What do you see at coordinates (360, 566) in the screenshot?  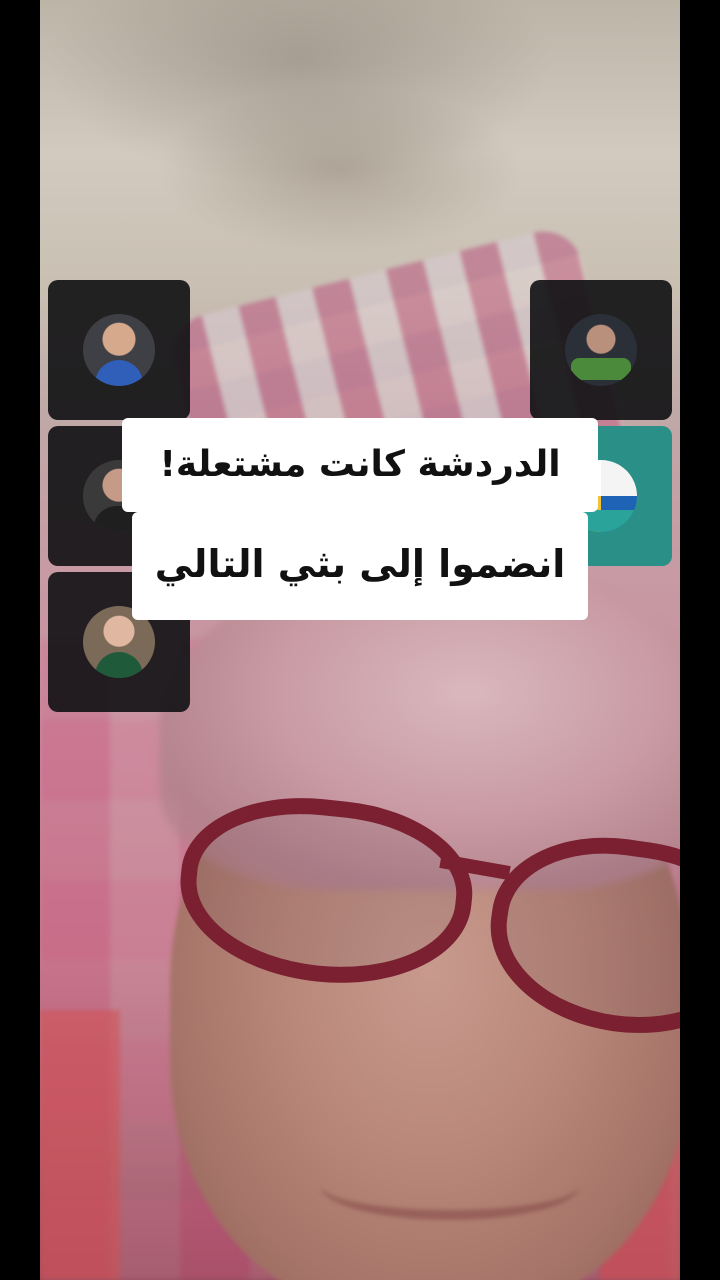 I see `banner-subline: انضموا إلى بثي التالي` at bounding box center [360, 566].